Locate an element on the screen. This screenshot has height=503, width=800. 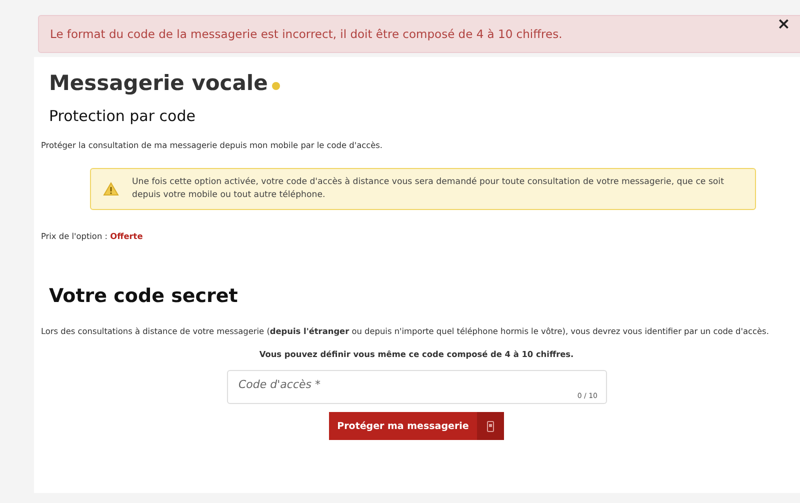
close-button: × is located at coordinates (783, 23).